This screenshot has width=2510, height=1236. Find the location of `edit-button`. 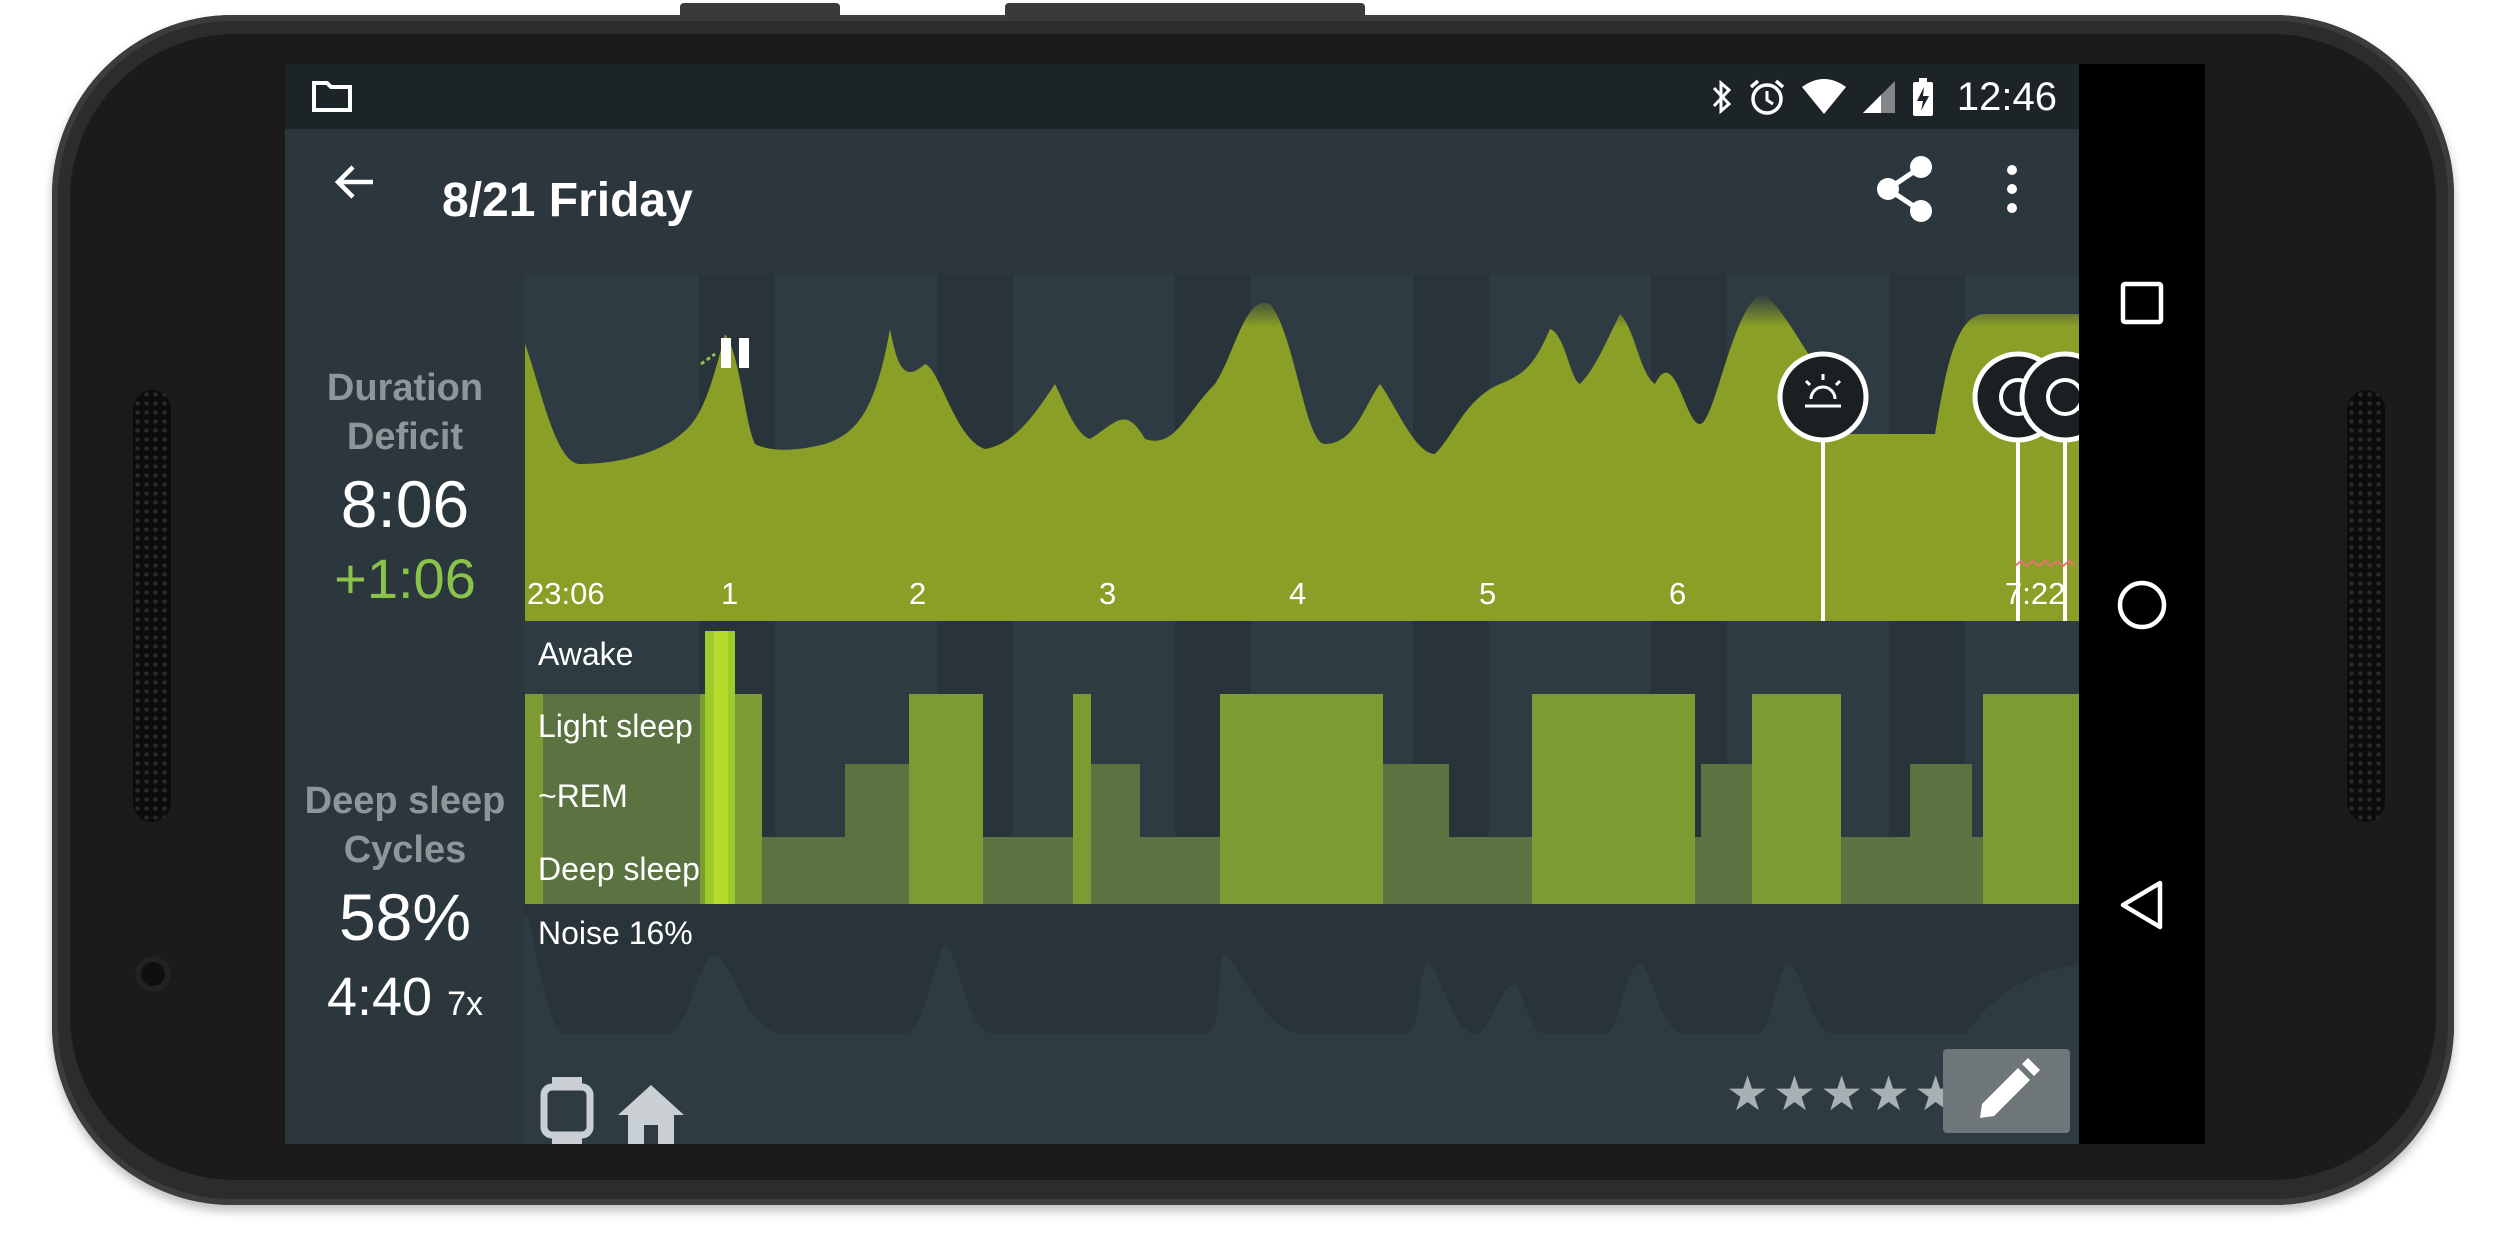

edit-button is located at coordinates (2006, 1091).